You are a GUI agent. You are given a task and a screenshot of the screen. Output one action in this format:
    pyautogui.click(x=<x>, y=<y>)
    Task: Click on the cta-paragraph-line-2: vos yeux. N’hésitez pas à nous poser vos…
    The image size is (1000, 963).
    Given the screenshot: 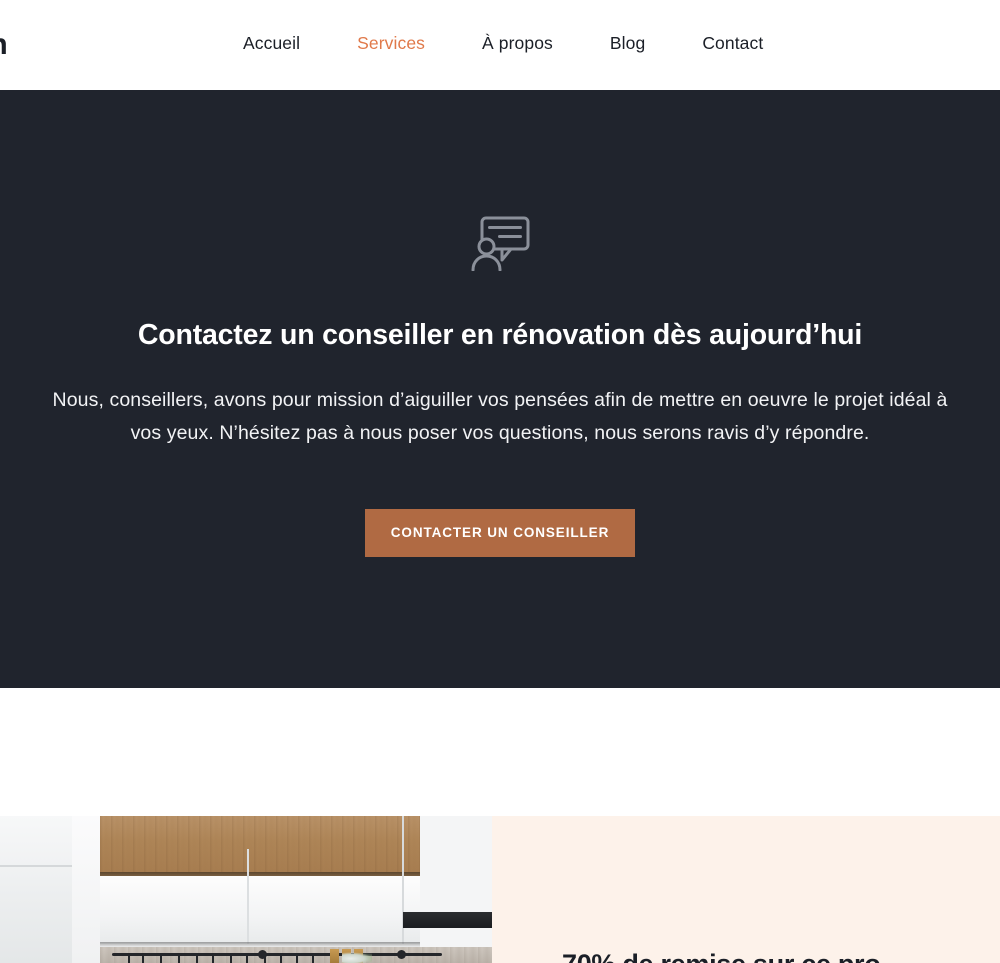 What is the action you would take?
    pyautogui.click(x=500, y=433)
    